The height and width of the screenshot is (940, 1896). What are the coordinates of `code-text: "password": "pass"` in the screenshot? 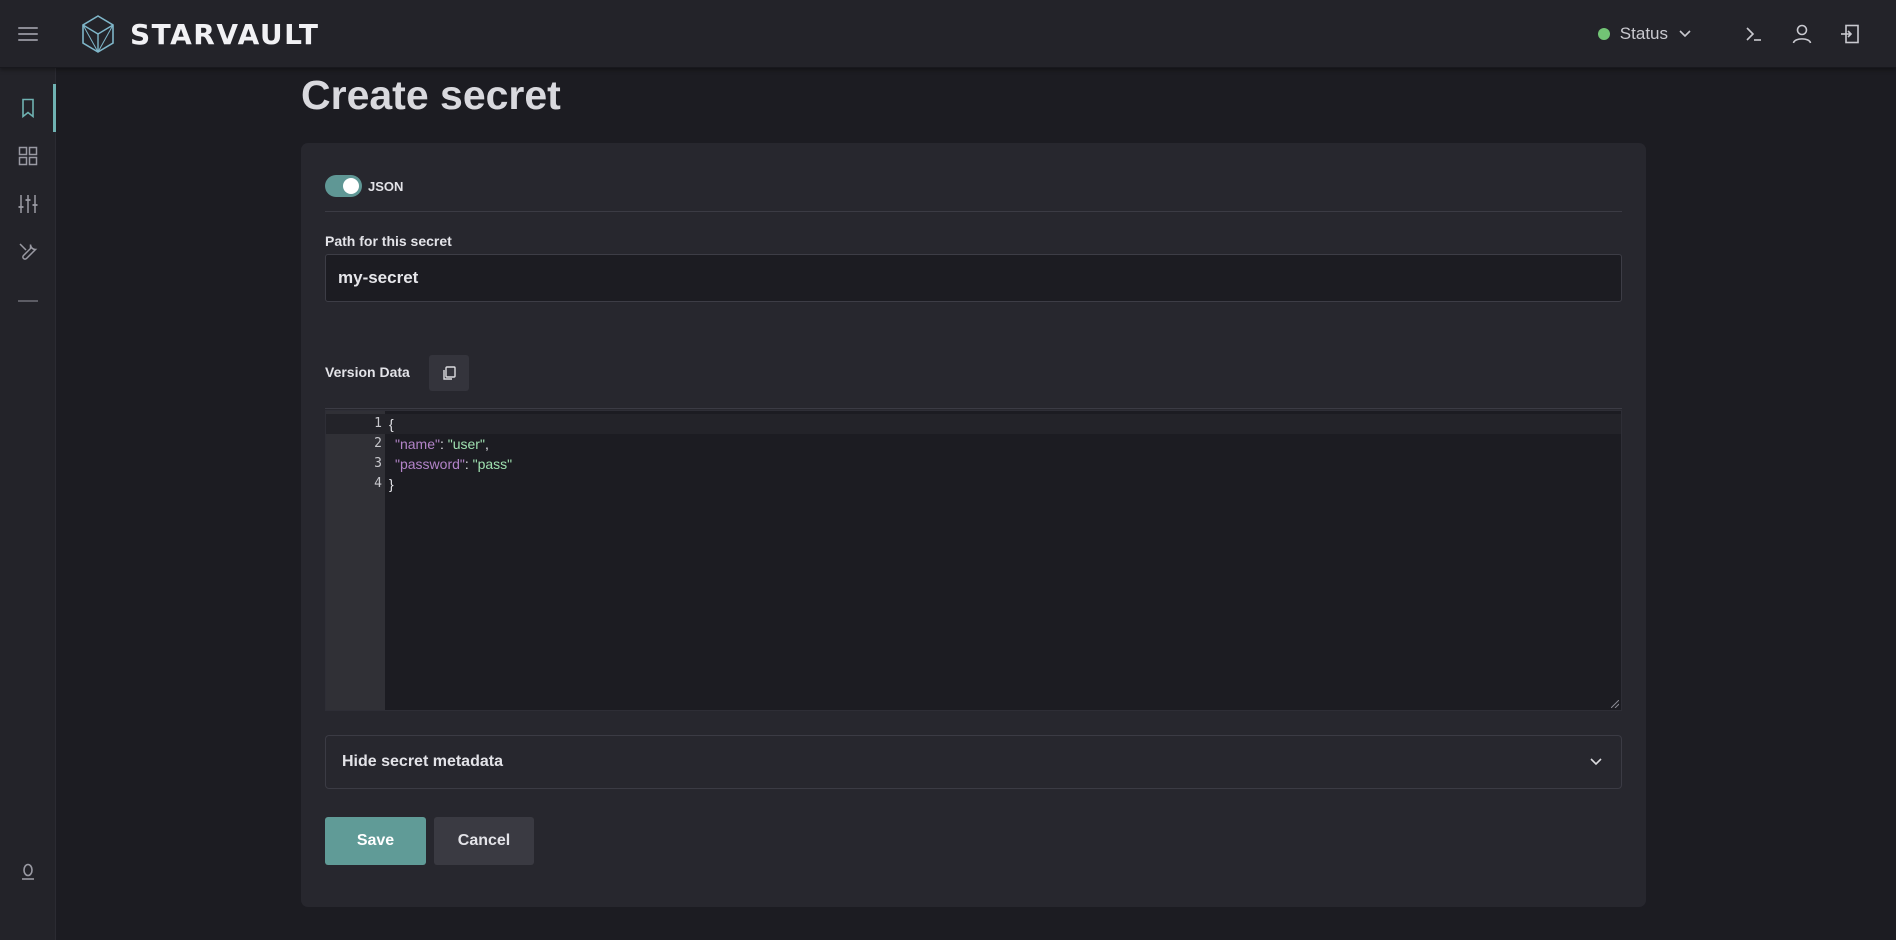 It's located at (453, 464).